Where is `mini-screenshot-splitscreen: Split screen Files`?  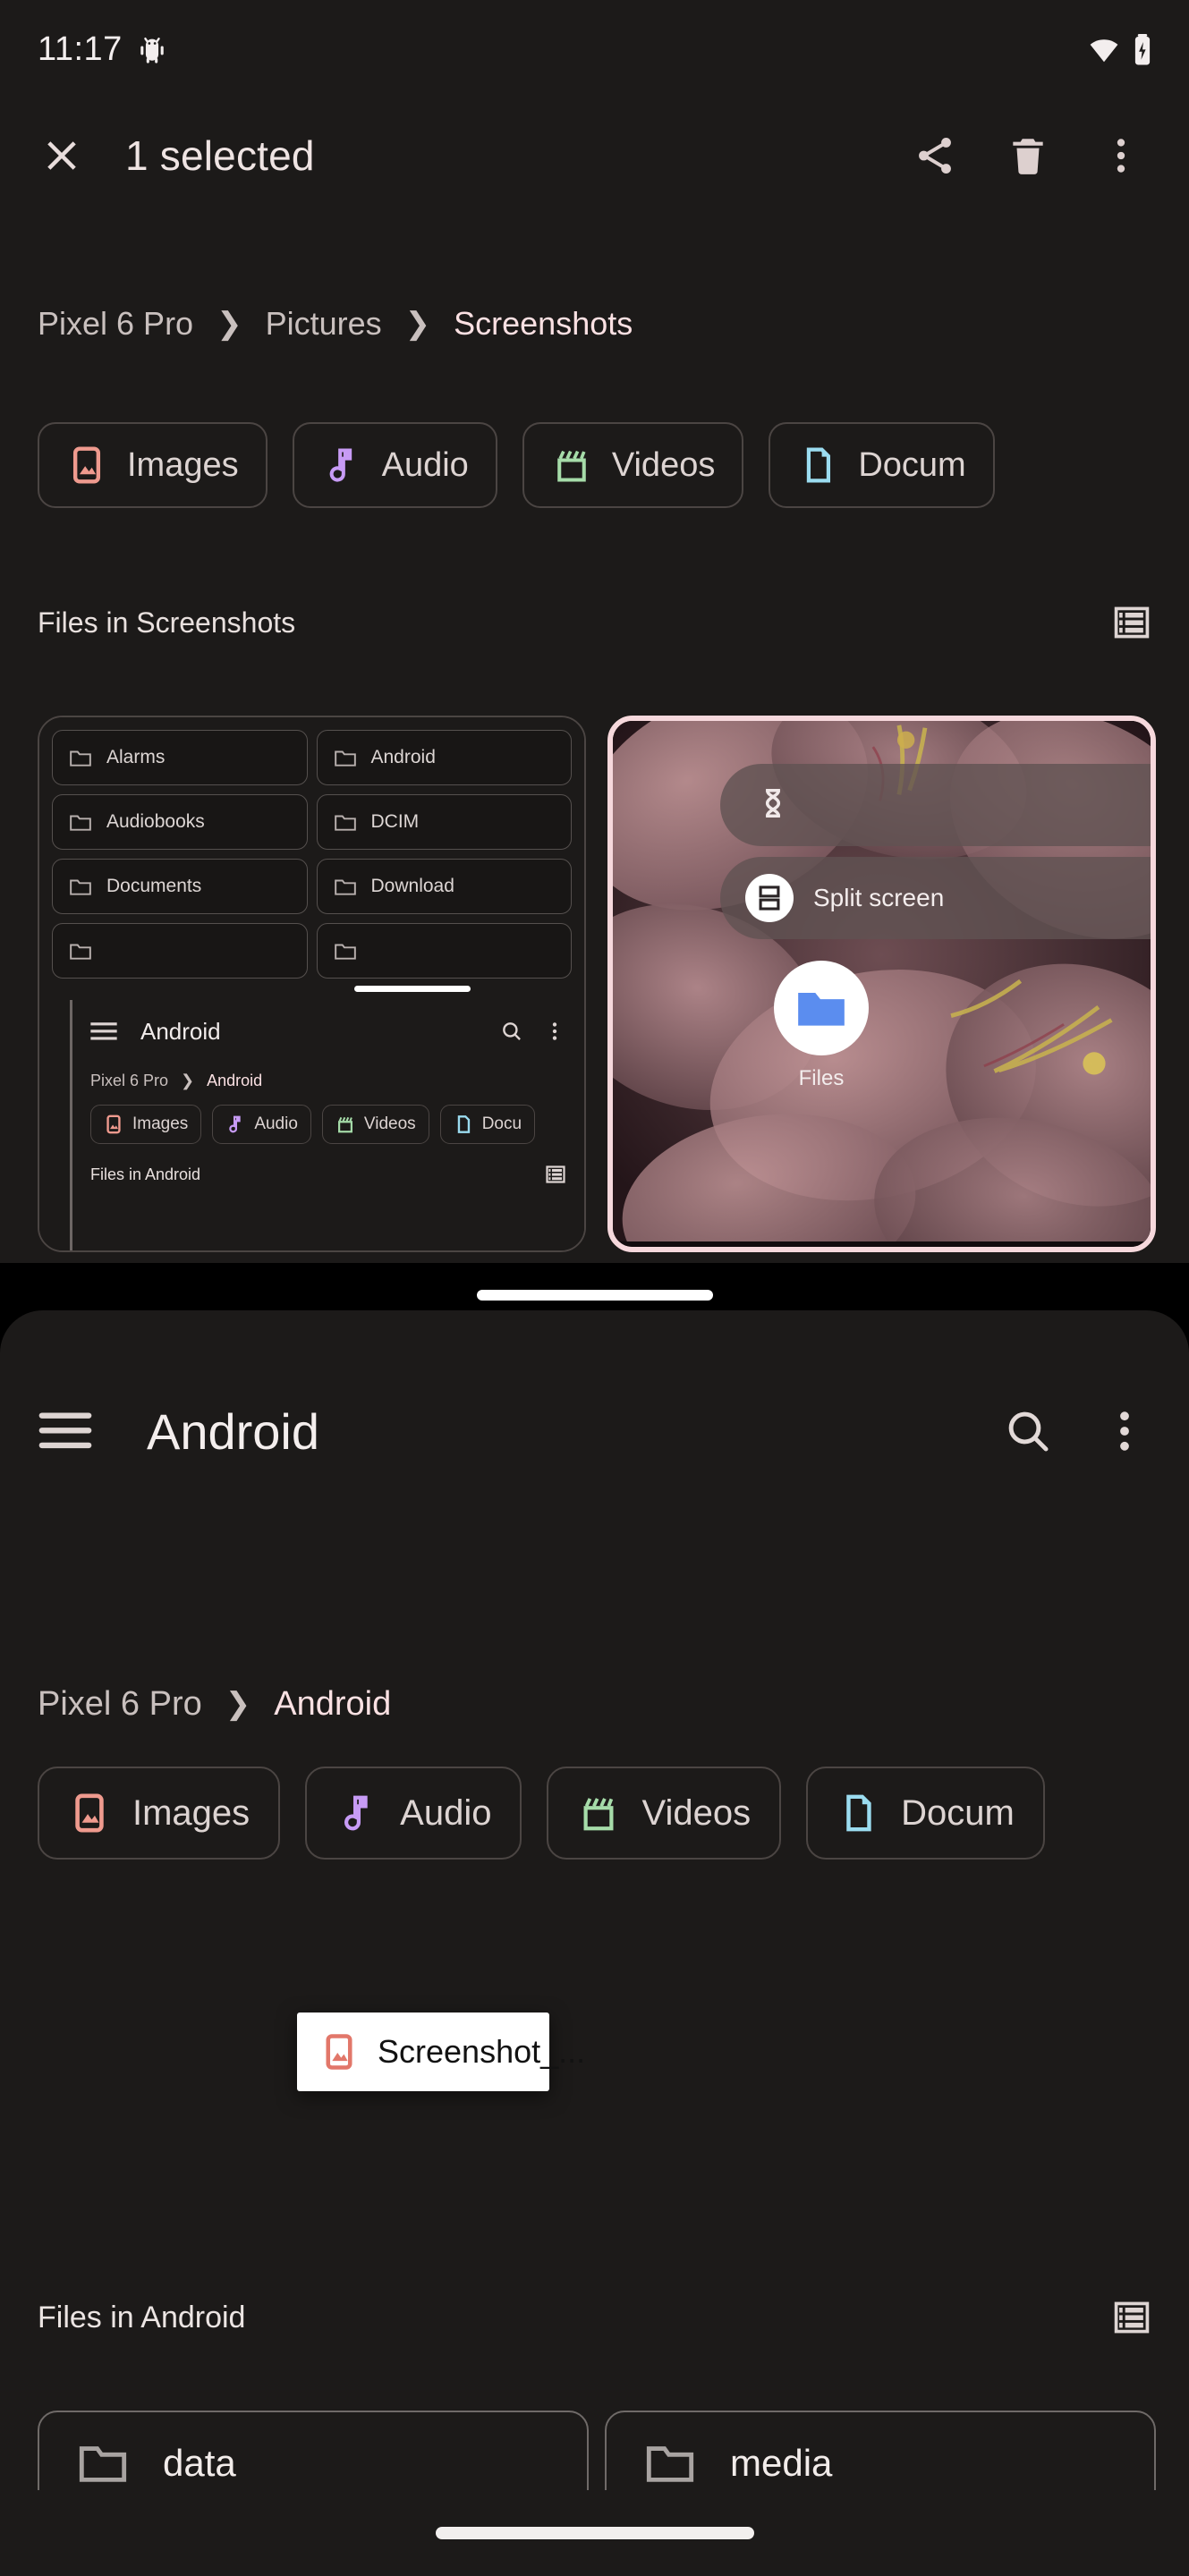 mini-screenshot-splitscreen: Split screen Files is located at coordinates (881, 984).